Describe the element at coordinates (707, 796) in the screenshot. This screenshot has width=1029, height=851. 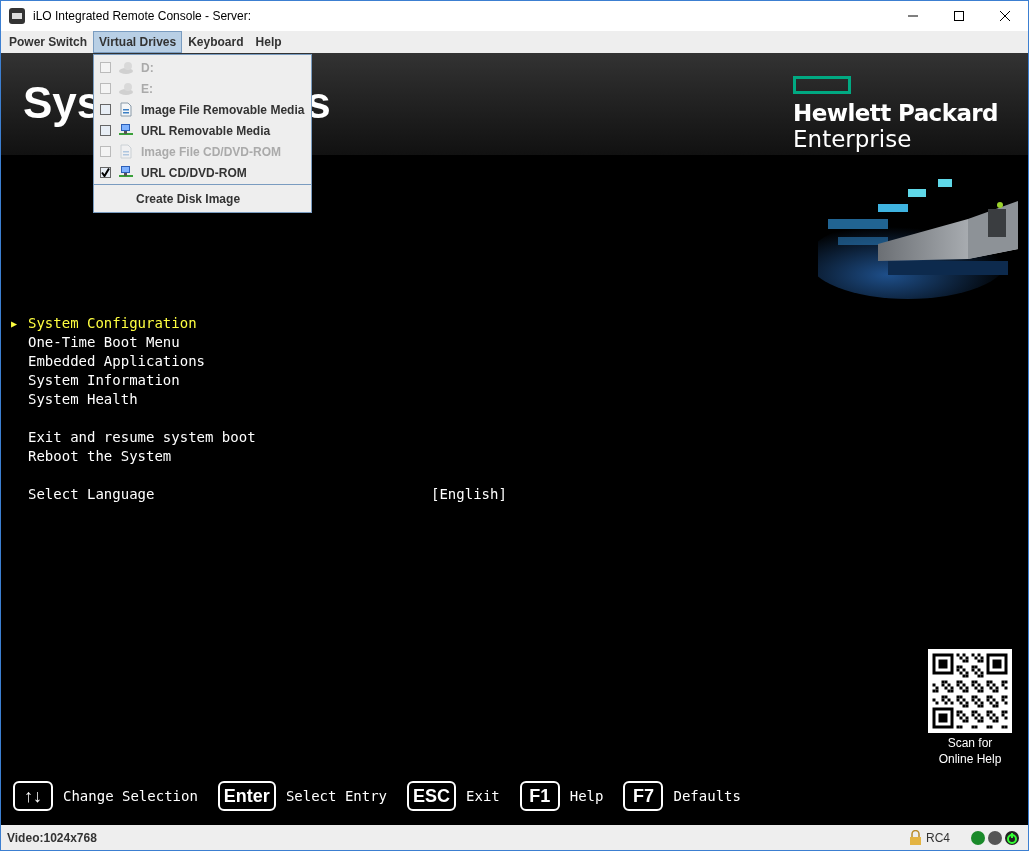
I see `key-hint-label: Defaults` at that location.